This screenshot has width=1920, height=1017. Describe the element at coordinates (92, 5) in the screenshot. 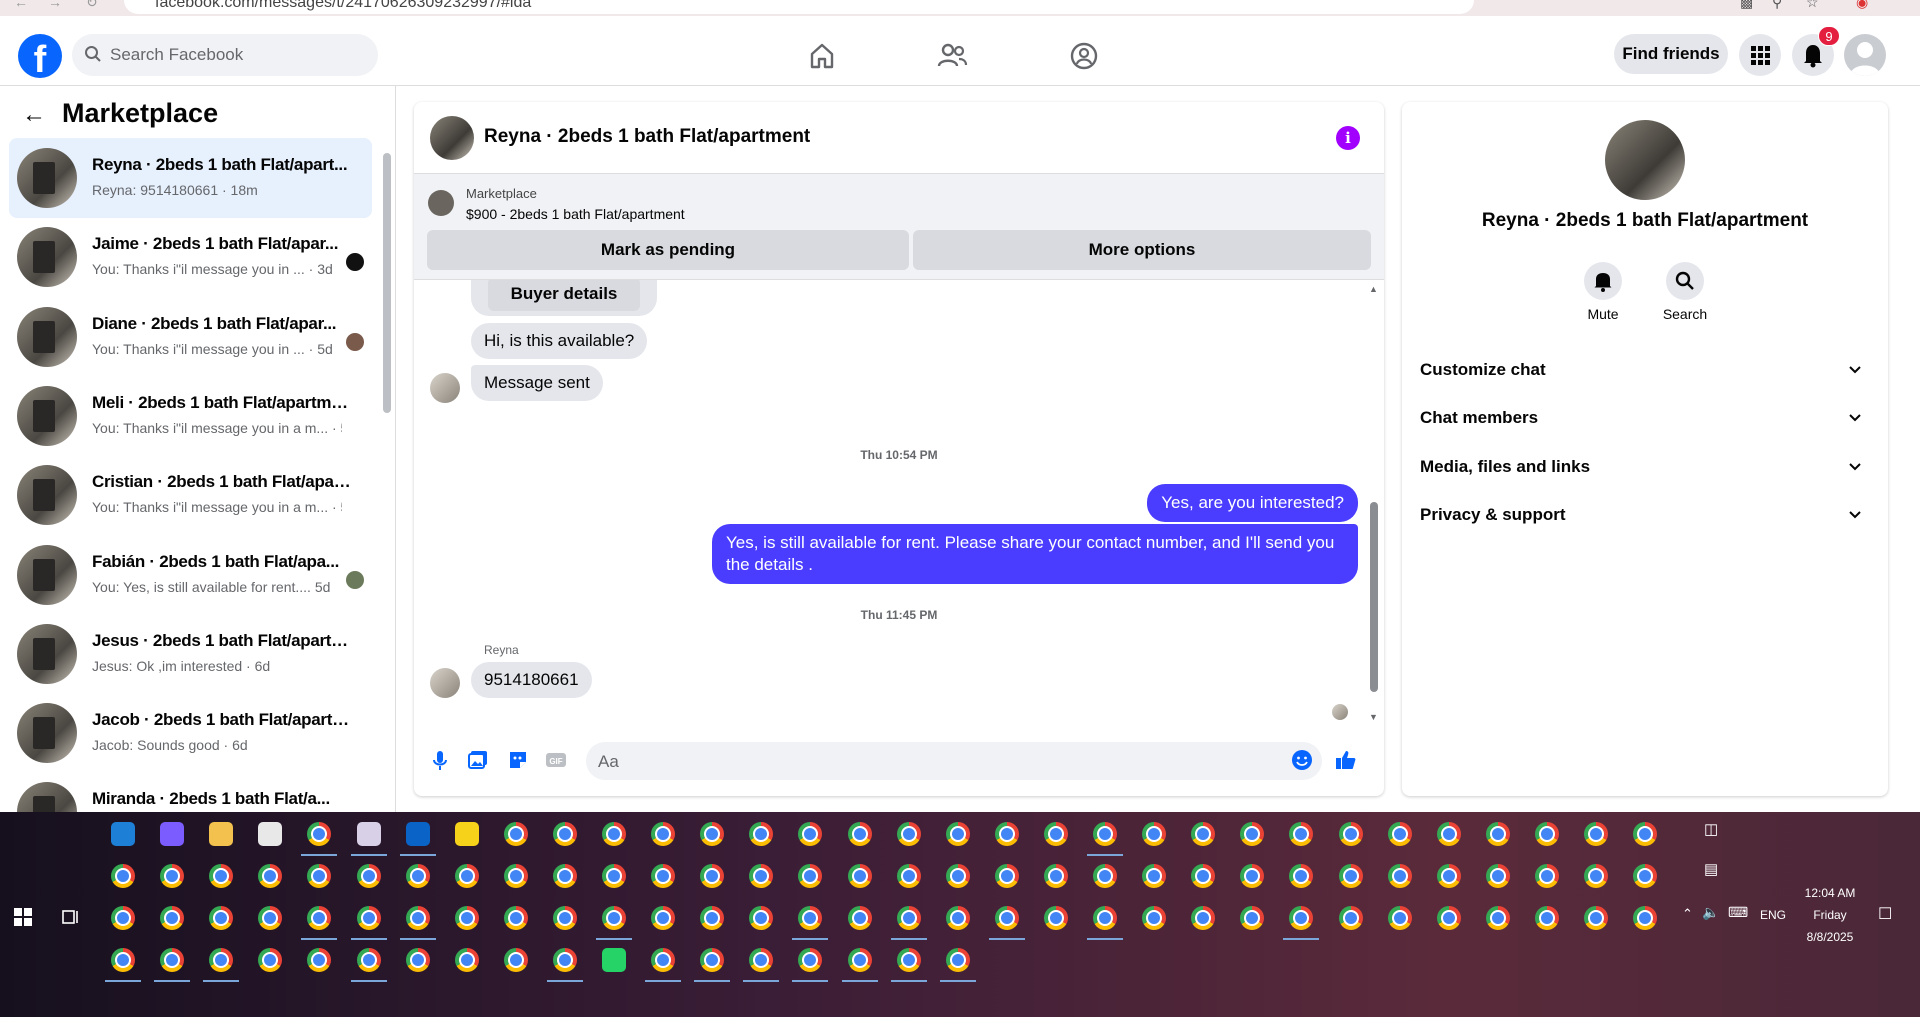

I see `reload-icon: ↻` at that location.